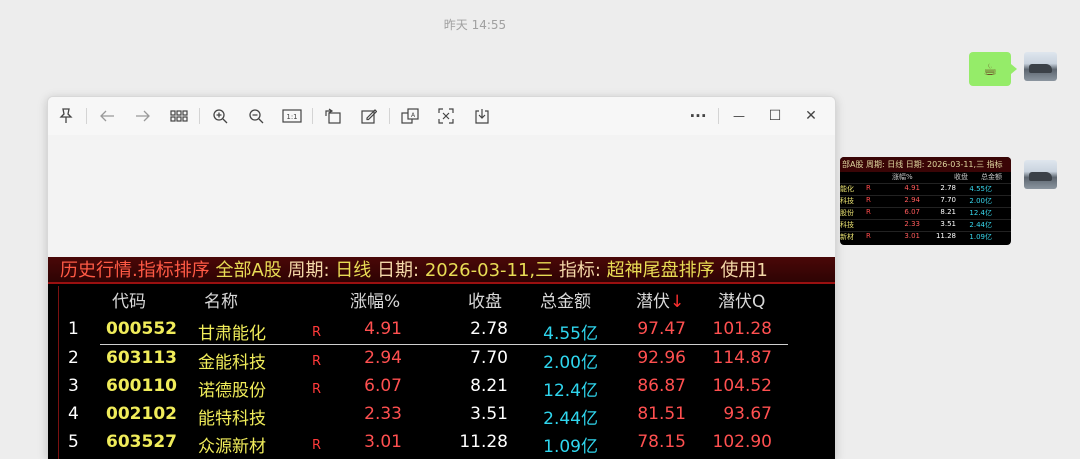 The image size is (1080, 459). What do you see at coordinates (308, 270) in the screenshot?
I see `title-segment: 周期:` at bounding box center [308, 270].